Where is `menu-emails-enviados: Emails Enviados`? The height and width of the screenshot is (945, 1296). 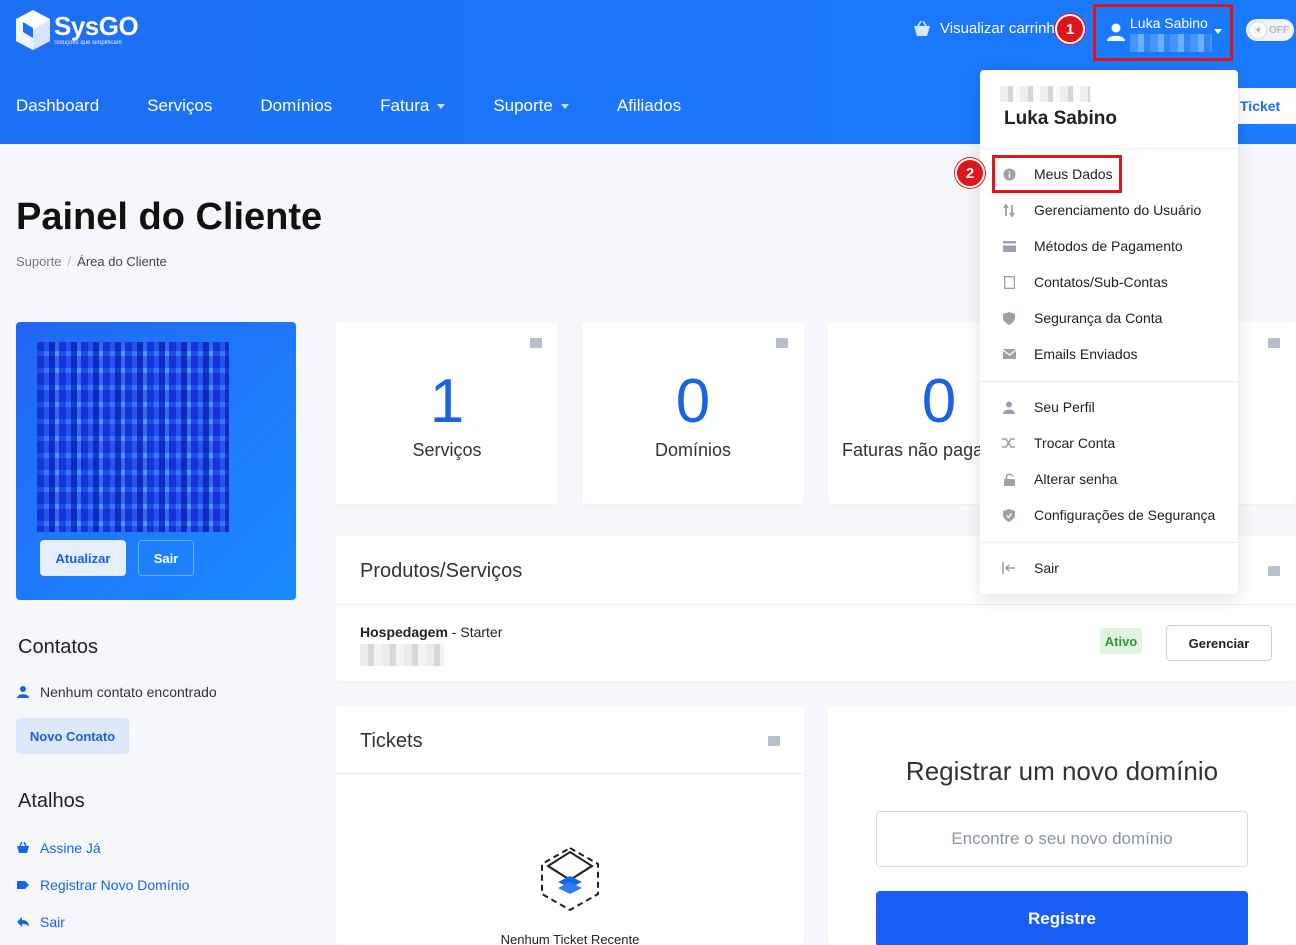
menu-emails-enviados: Emails Enviados is located at coordinates (1070, 354).